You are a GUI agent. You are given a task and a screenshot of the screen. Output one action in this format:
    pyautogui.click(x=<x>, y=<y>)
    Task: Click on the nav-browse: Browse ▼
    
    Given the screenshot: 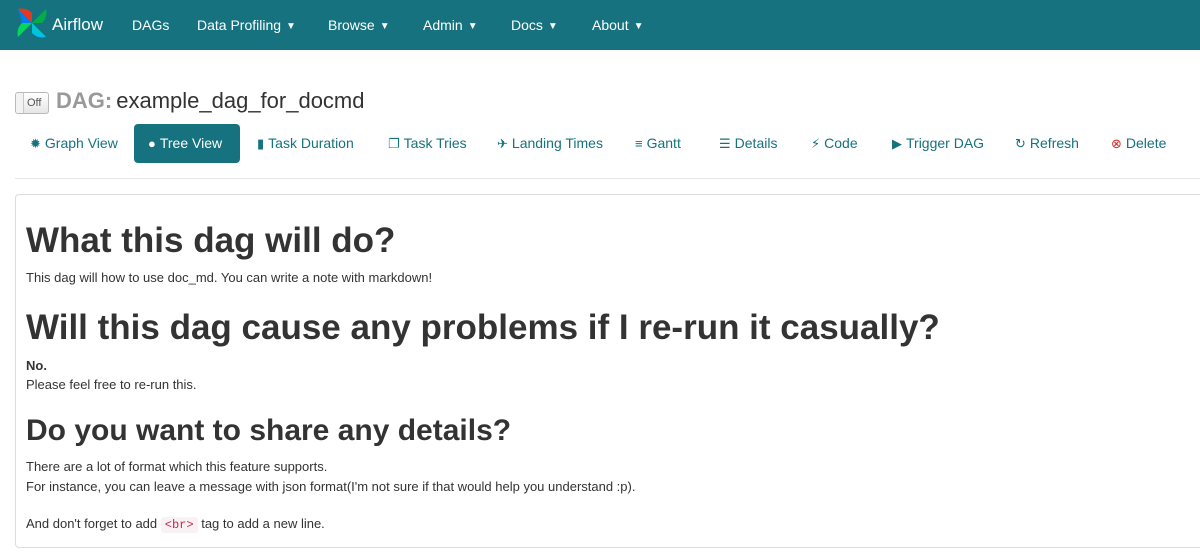 What is the action you would take?
    pyautogui.click(x=359, y=25)
    